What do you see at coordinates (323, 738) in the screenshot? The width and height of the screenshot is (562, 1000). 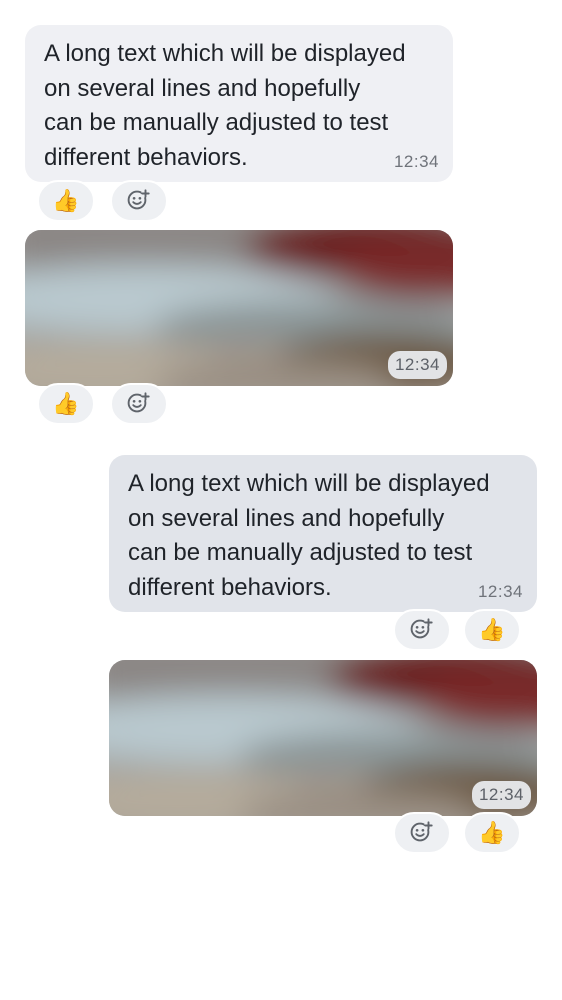 I see `message-bubble-outgoing-image: 12:34` at bounding box center [323, 738].